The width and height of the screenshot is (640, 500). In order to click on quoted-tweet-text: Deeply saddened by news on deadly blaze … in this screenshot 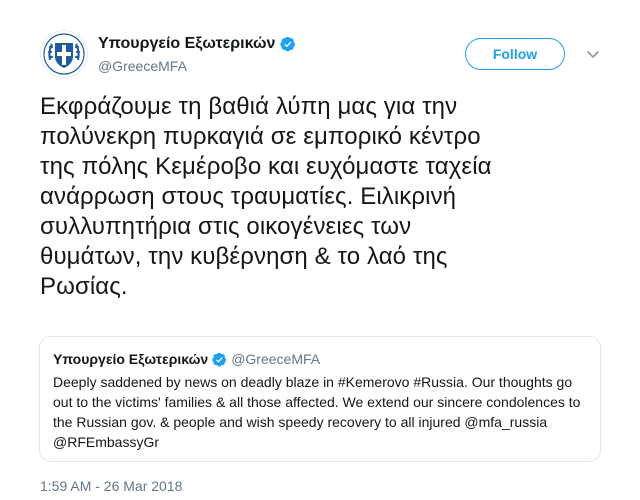, I will do `click(317, 412)`.